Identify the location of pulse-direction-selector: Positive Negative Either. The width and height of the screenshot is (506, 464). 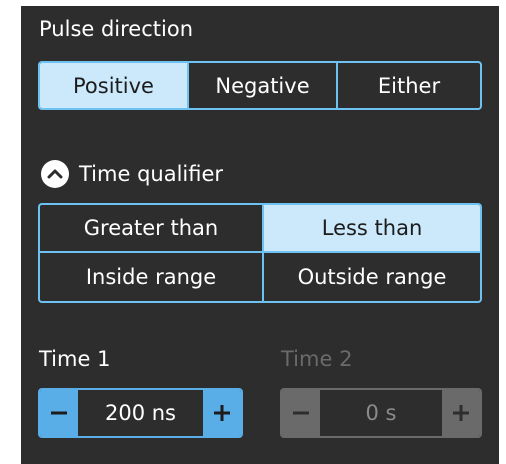
(260, 85).